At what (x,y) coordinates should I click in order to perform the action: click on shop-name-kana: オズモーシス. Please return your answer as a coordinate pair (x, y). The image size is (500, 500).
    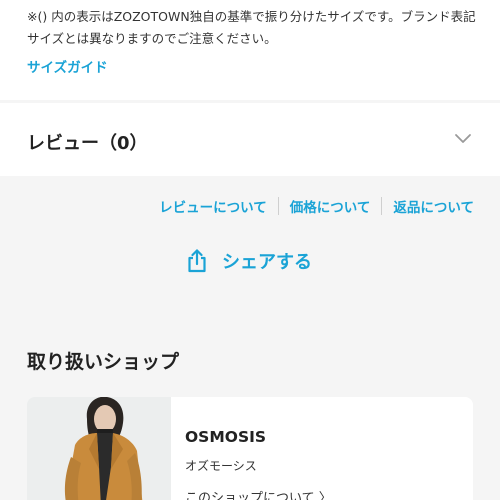
    Looking at the image, I should click on (221, 466).